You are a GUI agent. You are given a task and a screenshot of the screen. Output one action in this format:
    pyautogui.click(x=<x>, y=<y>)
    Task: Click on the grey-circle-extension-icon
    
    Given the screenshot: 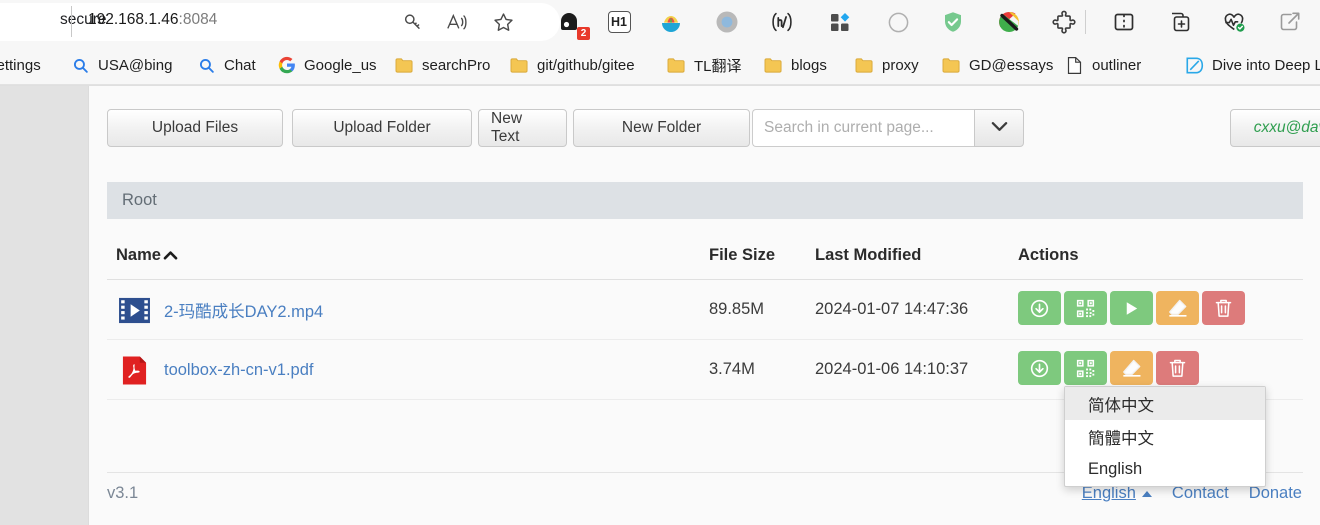 What is the action you would take?
    pyautogui.click(x=727, y=22)
    